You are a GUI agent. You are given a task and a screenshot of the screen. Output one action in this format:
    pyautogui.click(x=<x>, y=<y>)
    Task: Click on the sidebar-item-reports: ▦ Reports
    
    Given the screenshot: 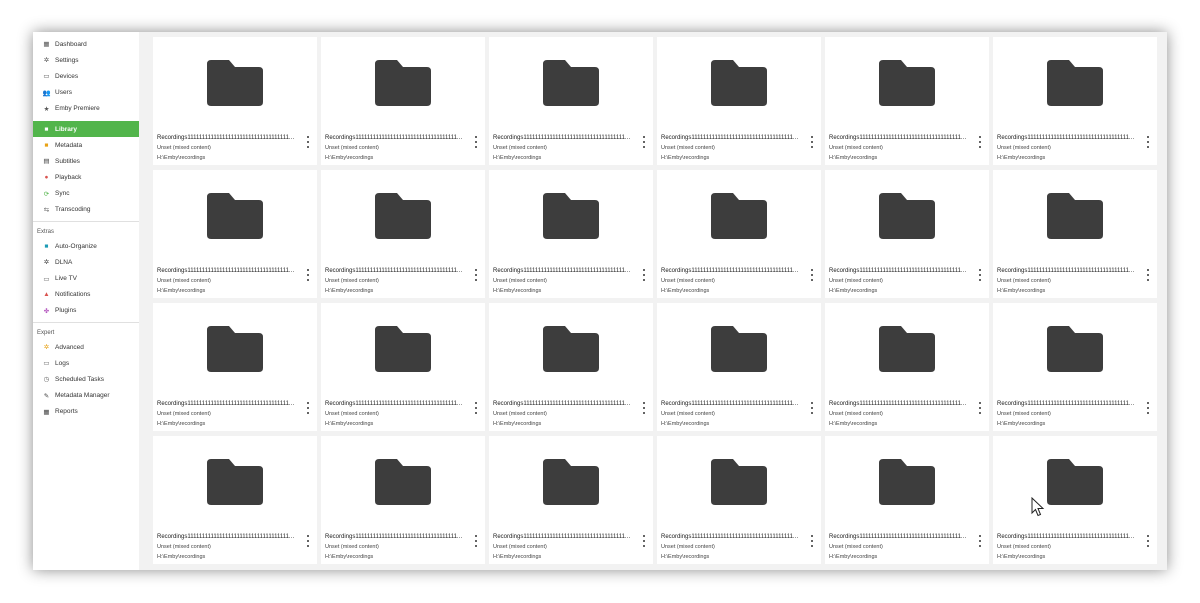 What is the action you would take?
    pyautogui.click(x=86, y=412)
    